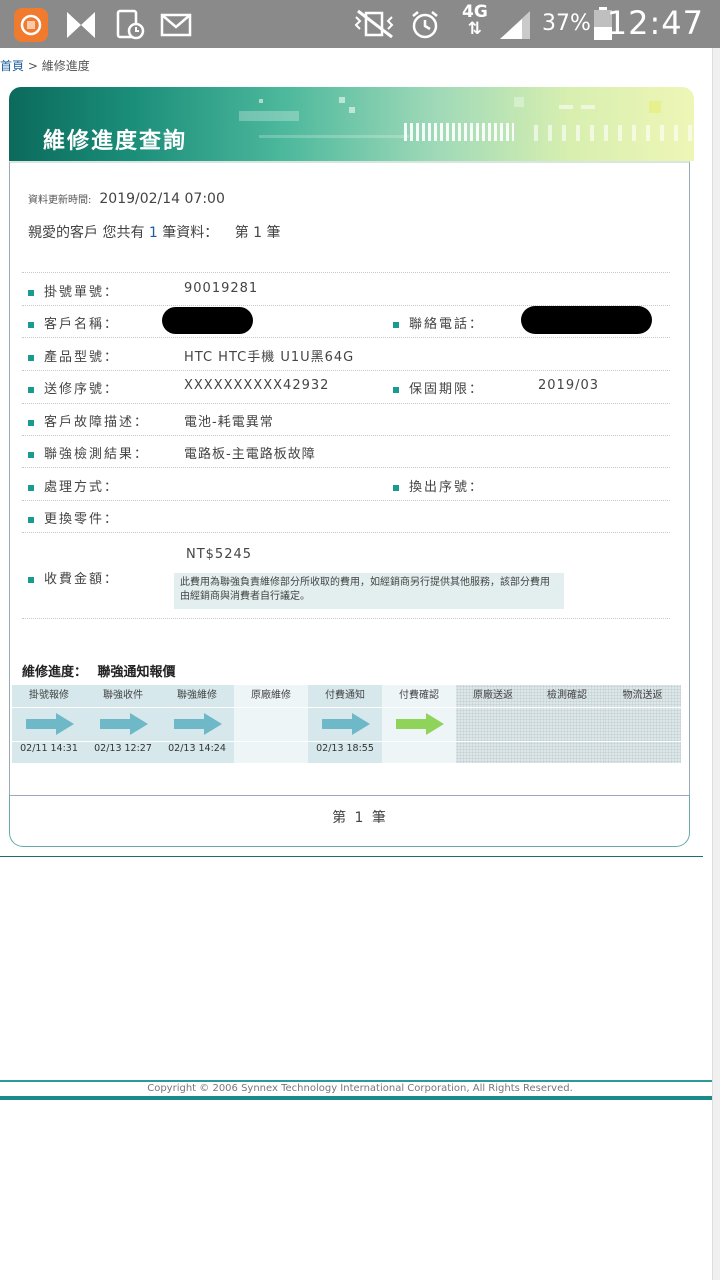  What do you see at coordinates (31, 25) in the screenshot?
I see `mi-app-icon` at bounding box center [31, 25].